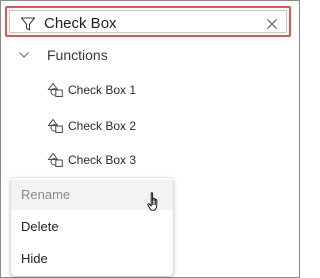 This screenshot has height=278, width=320. I want to click on tree-item-label: Check Box 1, so click(102, 90).